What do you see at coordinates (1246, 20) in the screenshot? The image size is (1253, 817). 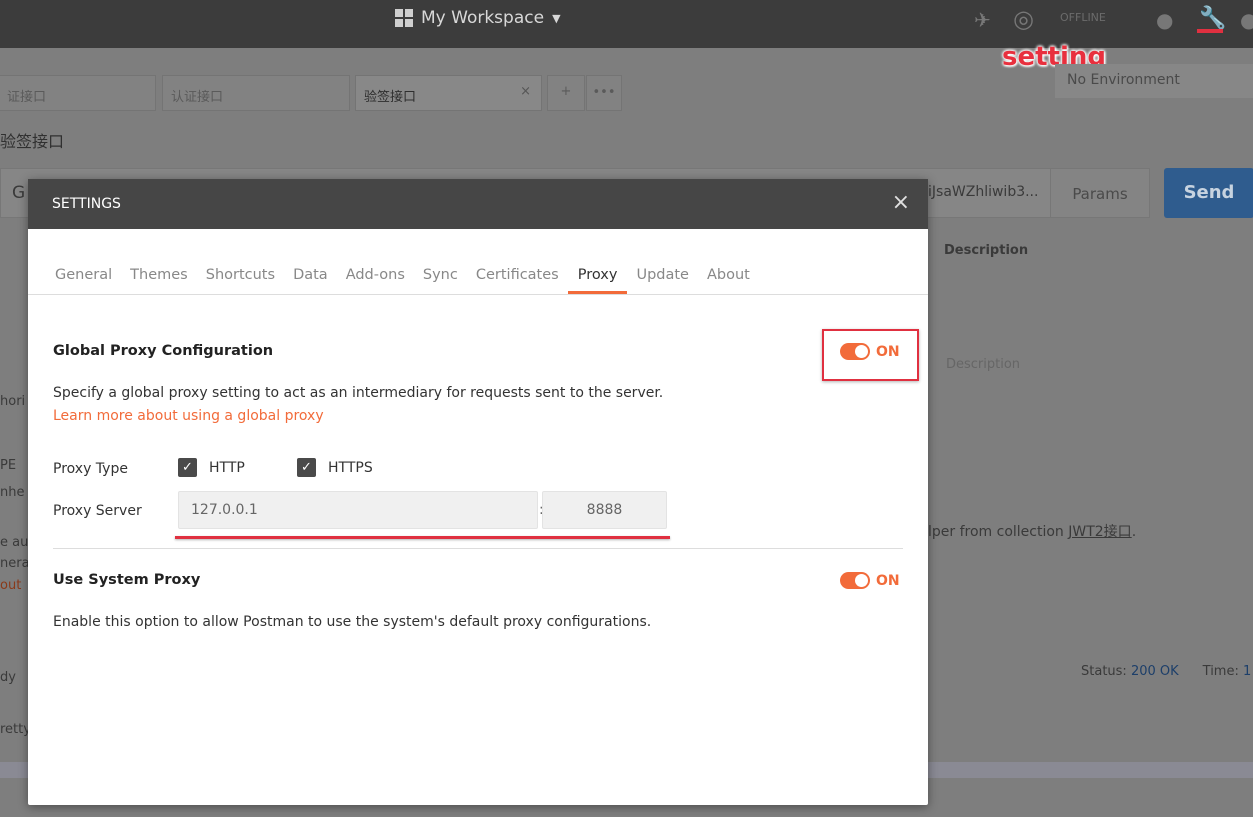 I see `bell-icon: ●` at bounding box center [1246, 20].